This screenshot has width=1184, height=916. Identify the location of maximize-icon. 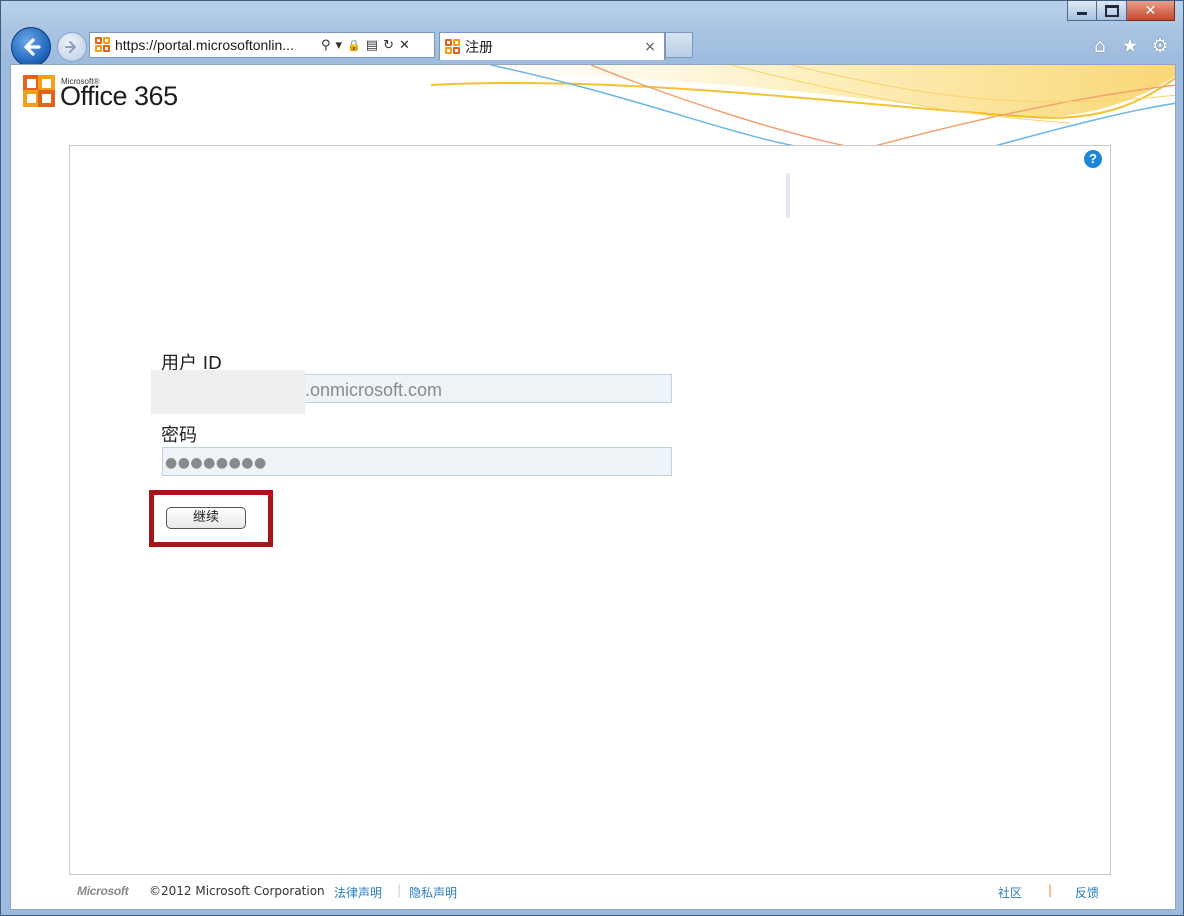
(1111, 10).